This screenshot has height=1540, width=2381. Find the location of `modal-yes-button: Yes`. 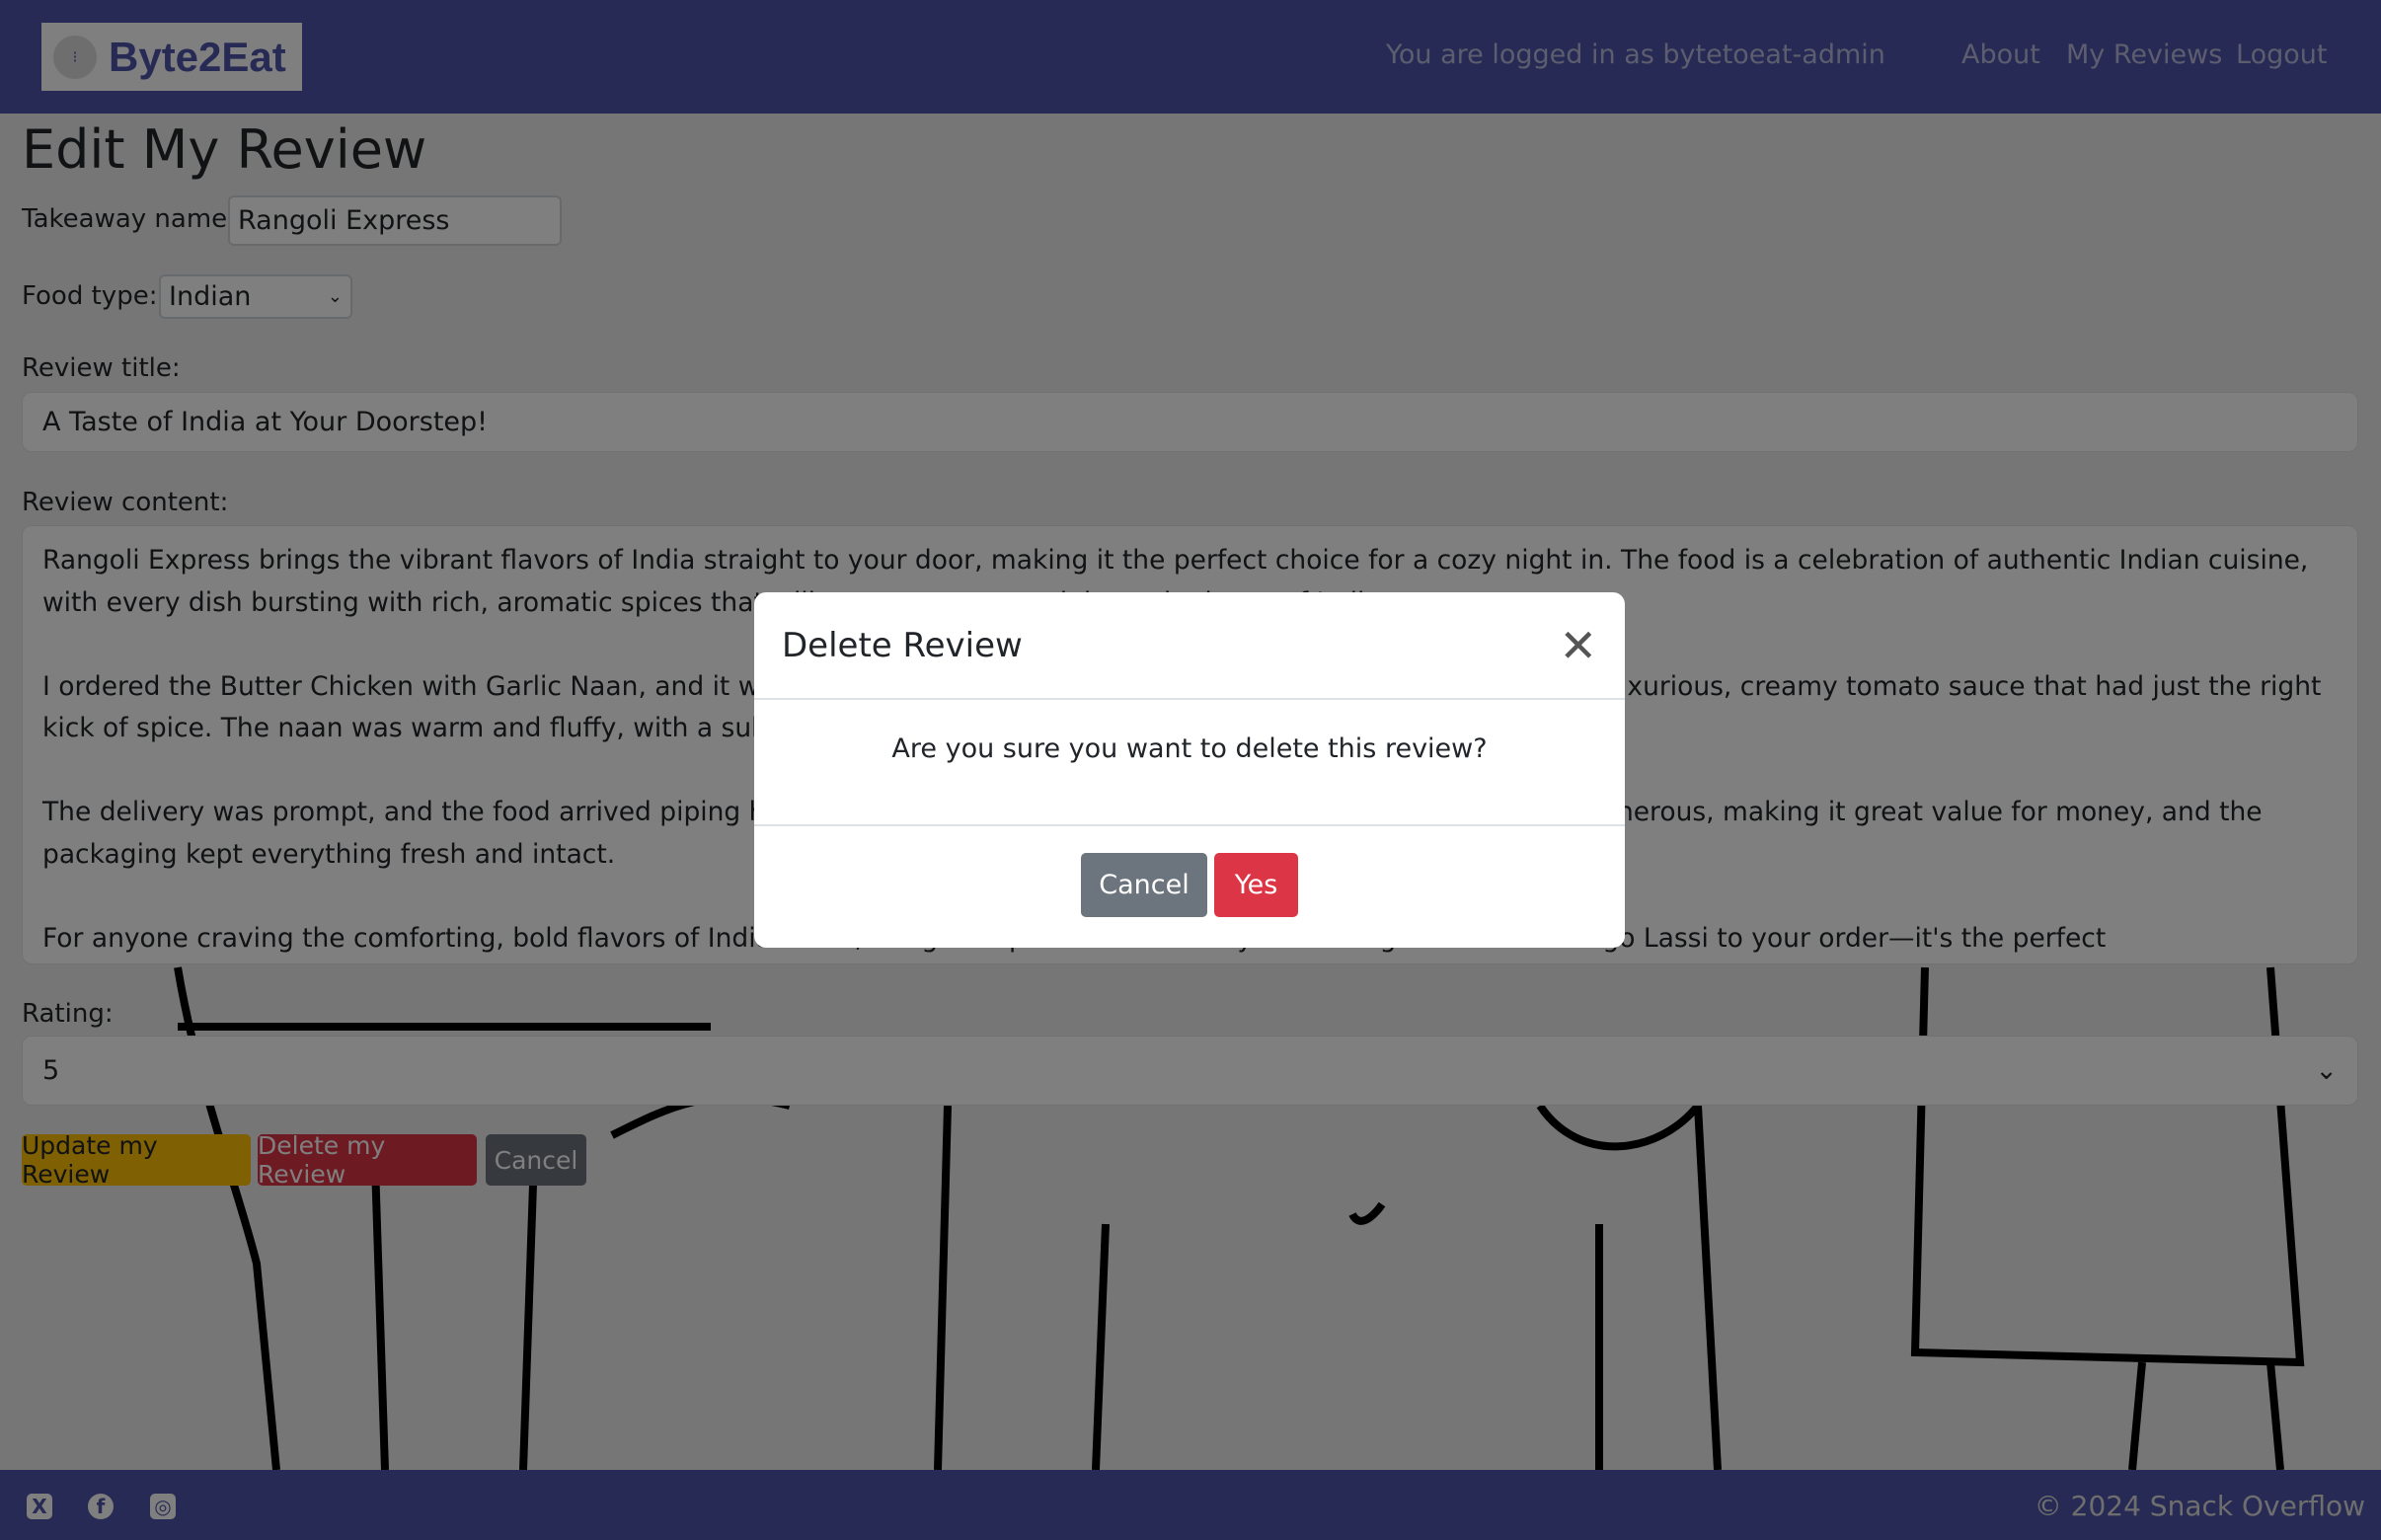

modal-yes-button: Yes is located at coordinates (1256, 885).